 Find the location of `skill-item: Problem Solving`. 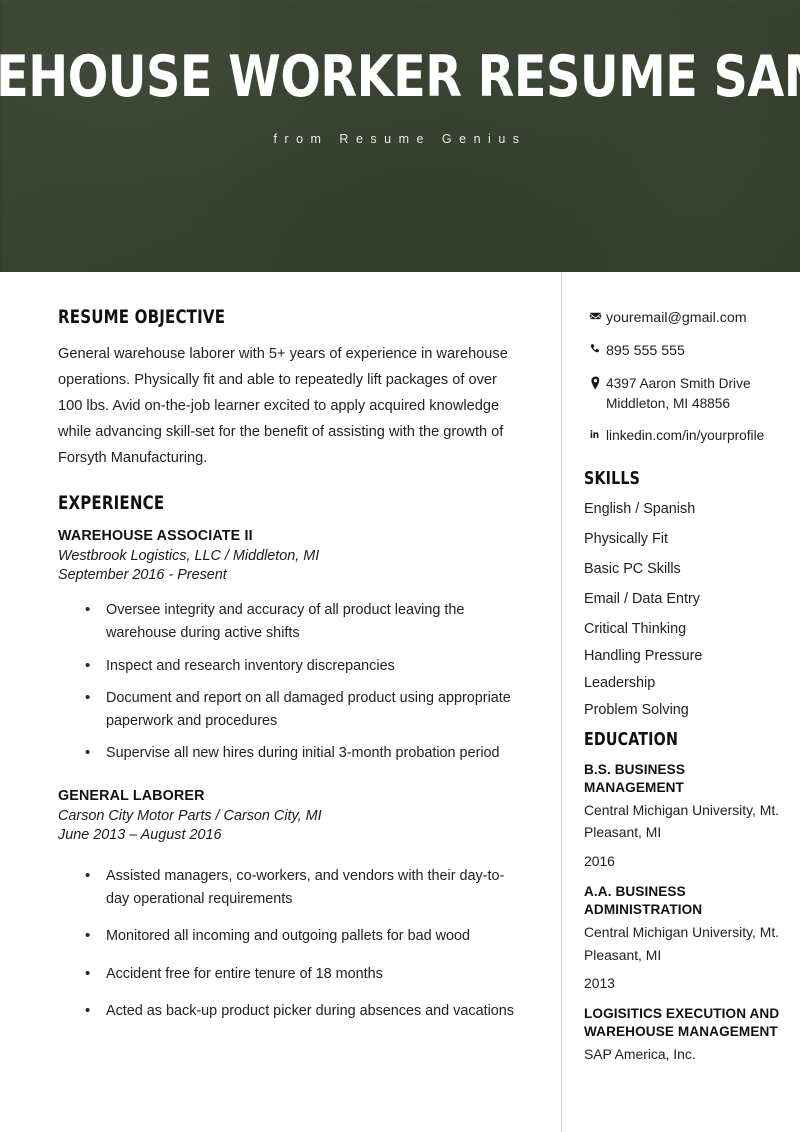

skill-item: Problem Solving is located at coordinates (636, 709).